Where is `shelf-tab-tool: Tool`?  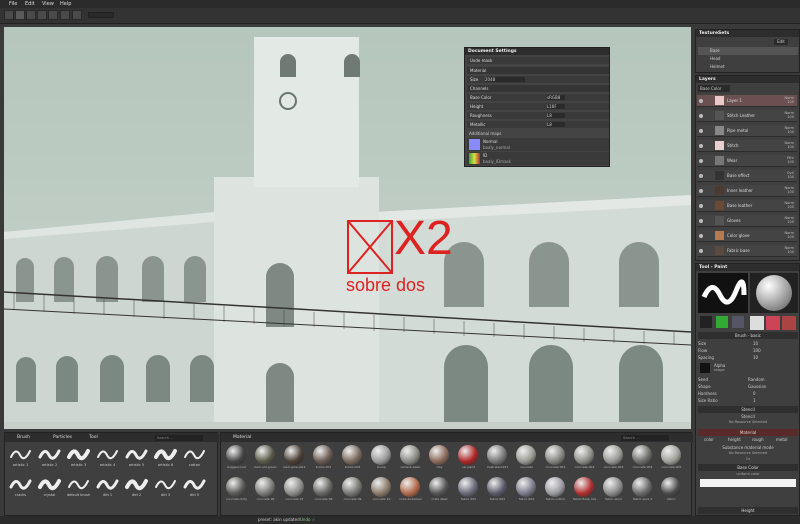 shelf-tab-tool: Tool is located at coordinates (89, 437).